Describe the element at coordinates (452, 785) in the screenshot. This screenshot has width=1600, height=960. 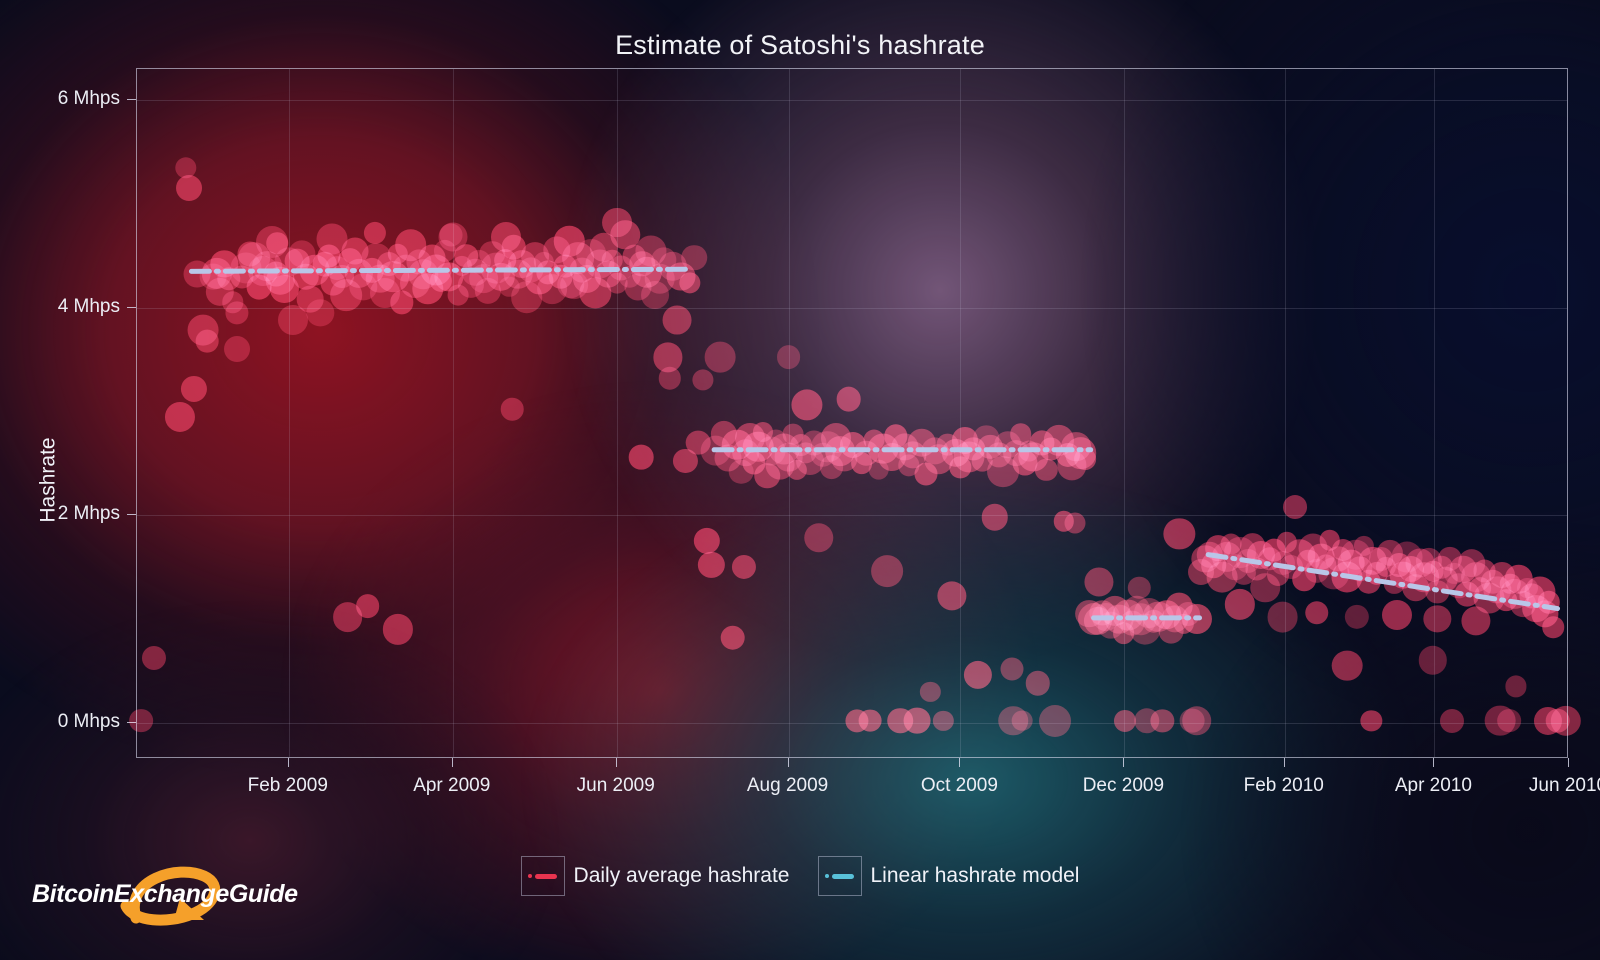
I see `x-axis-label: Apr 2009` at that location.